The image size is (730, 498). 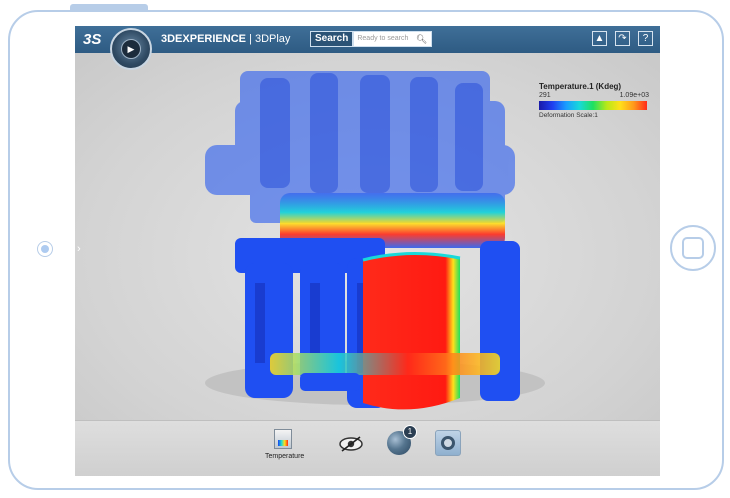 I want to click on temperature-label: Temperature, so click(x=285, y=456).